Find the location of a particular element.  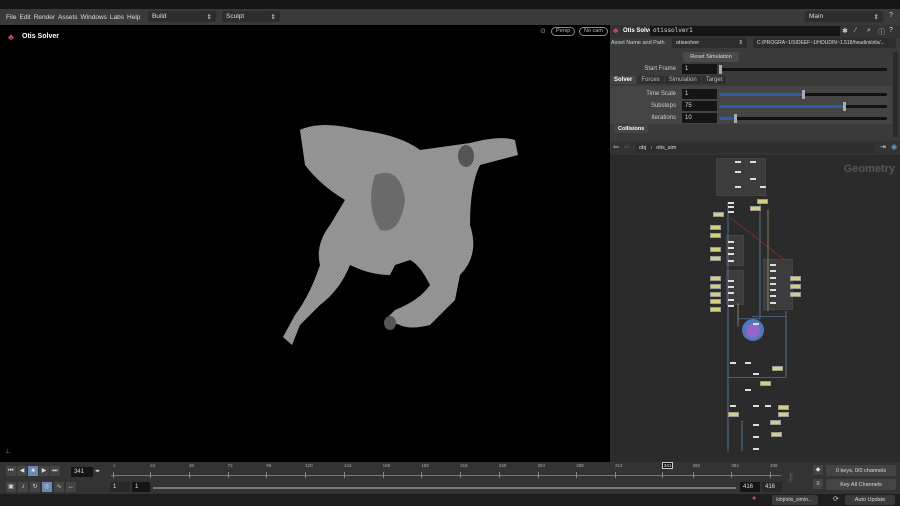

menu-labs: Labs is located at coordinates (117, 17).